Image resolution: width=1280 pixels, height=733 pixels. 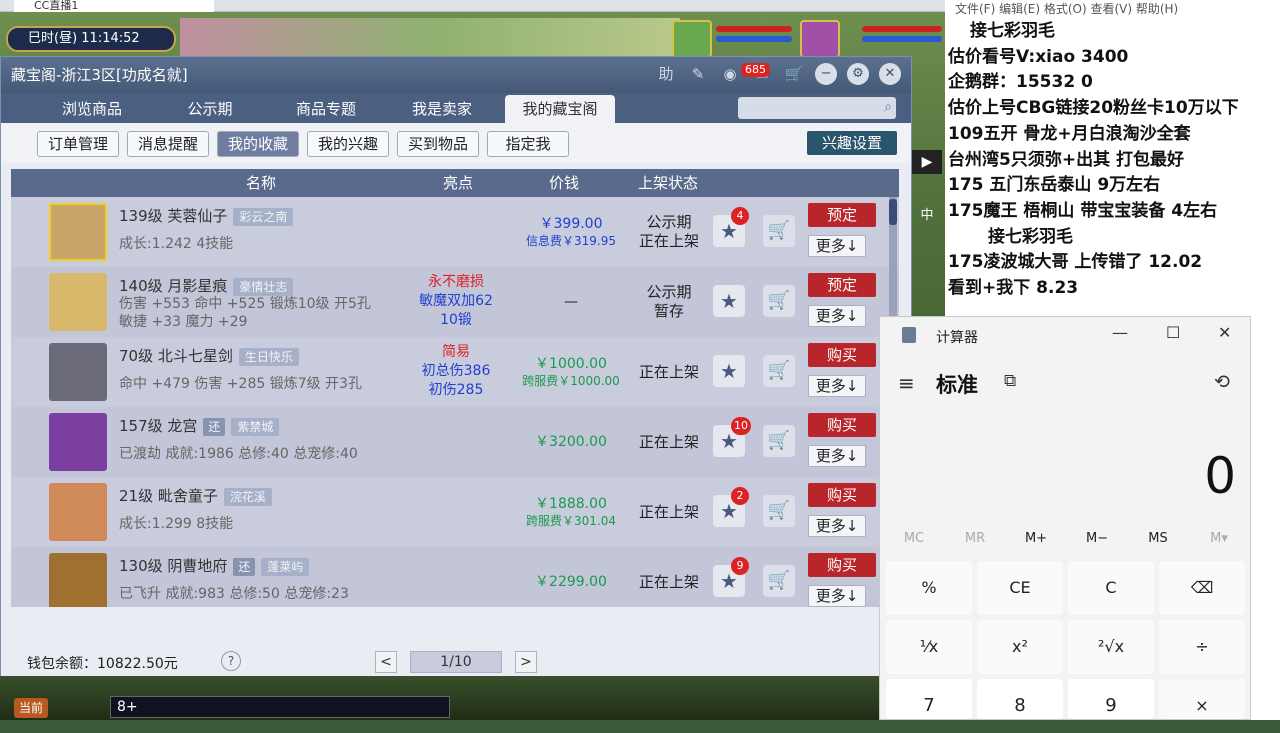 I want to click on calc-key: ⌫, so click(x=1202, y=588).